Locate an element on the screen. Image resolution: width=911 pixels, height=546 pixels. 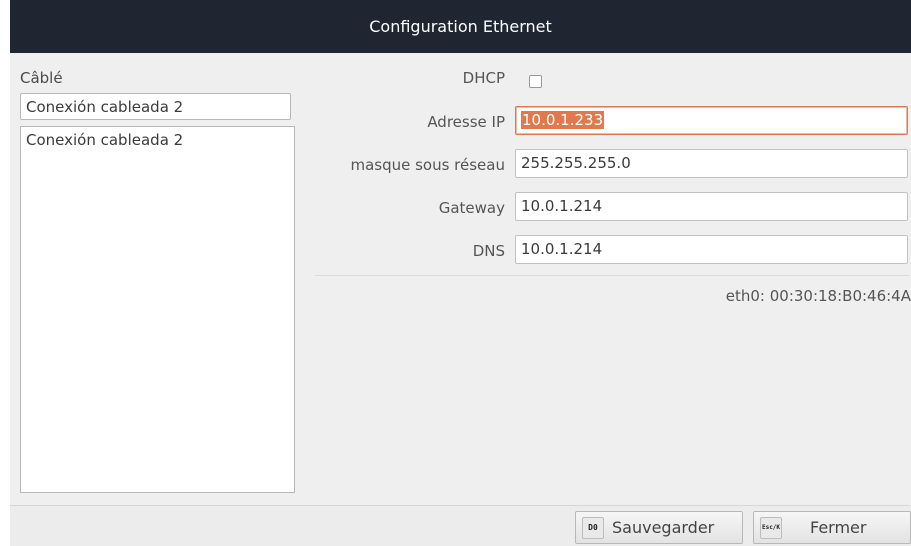
dhcp-label: DHCP is located at coordinates (483, 78).